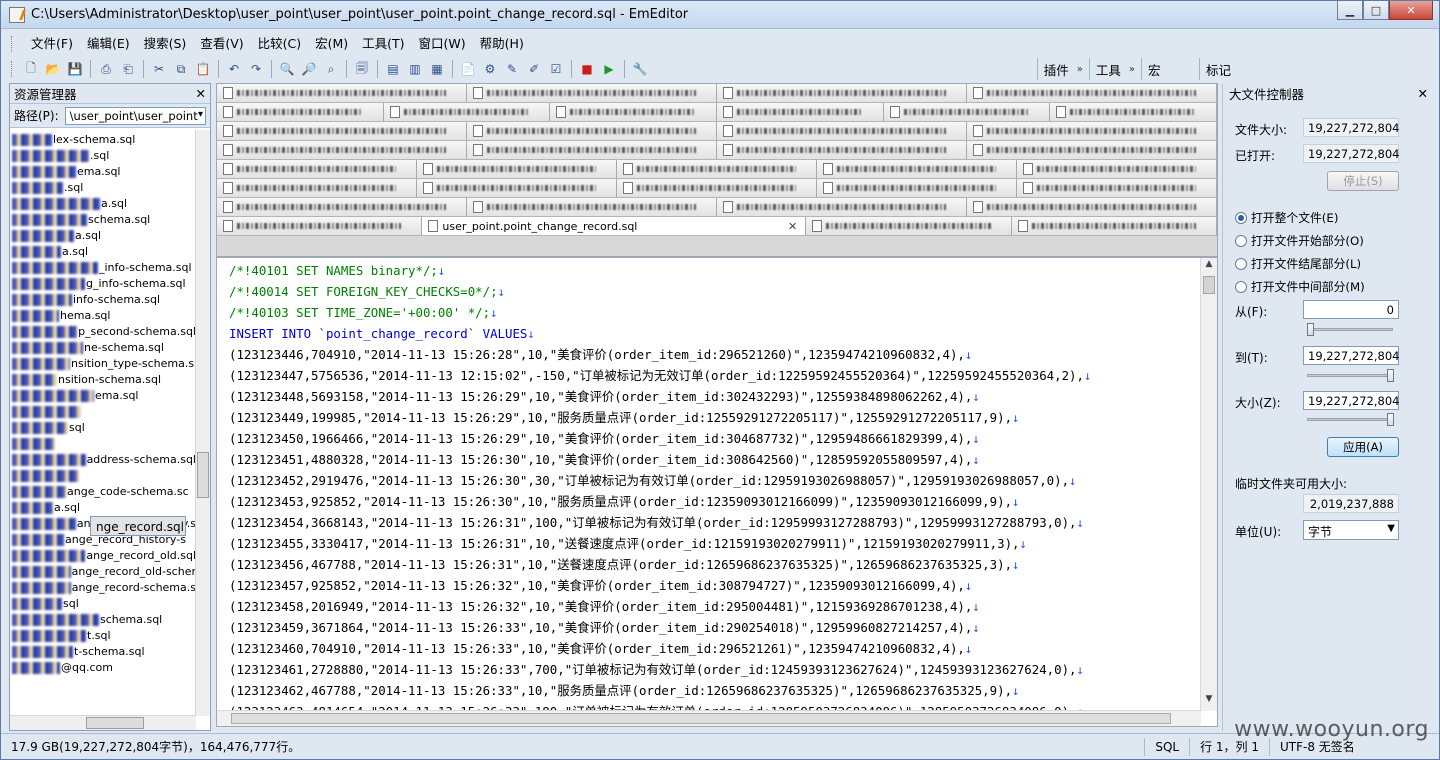 Image resolution: width=1440 pixels, height=760 pixels. What do you see at coordinates (716, 270) in the screenshot?
I see `code-line: /*!40101 SET NAMES binary*/;↓` at bounding box center [716, 270].